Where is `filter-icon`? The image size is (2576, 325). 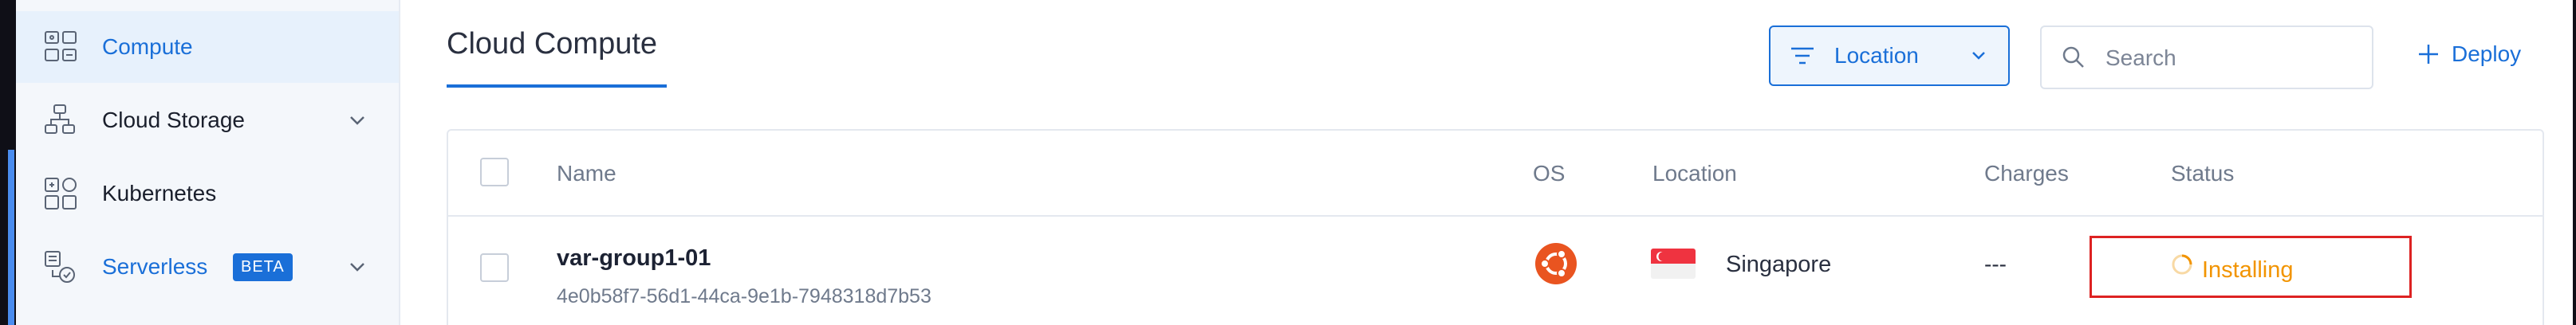
filter-icon is located at coordinates (1802, 58).